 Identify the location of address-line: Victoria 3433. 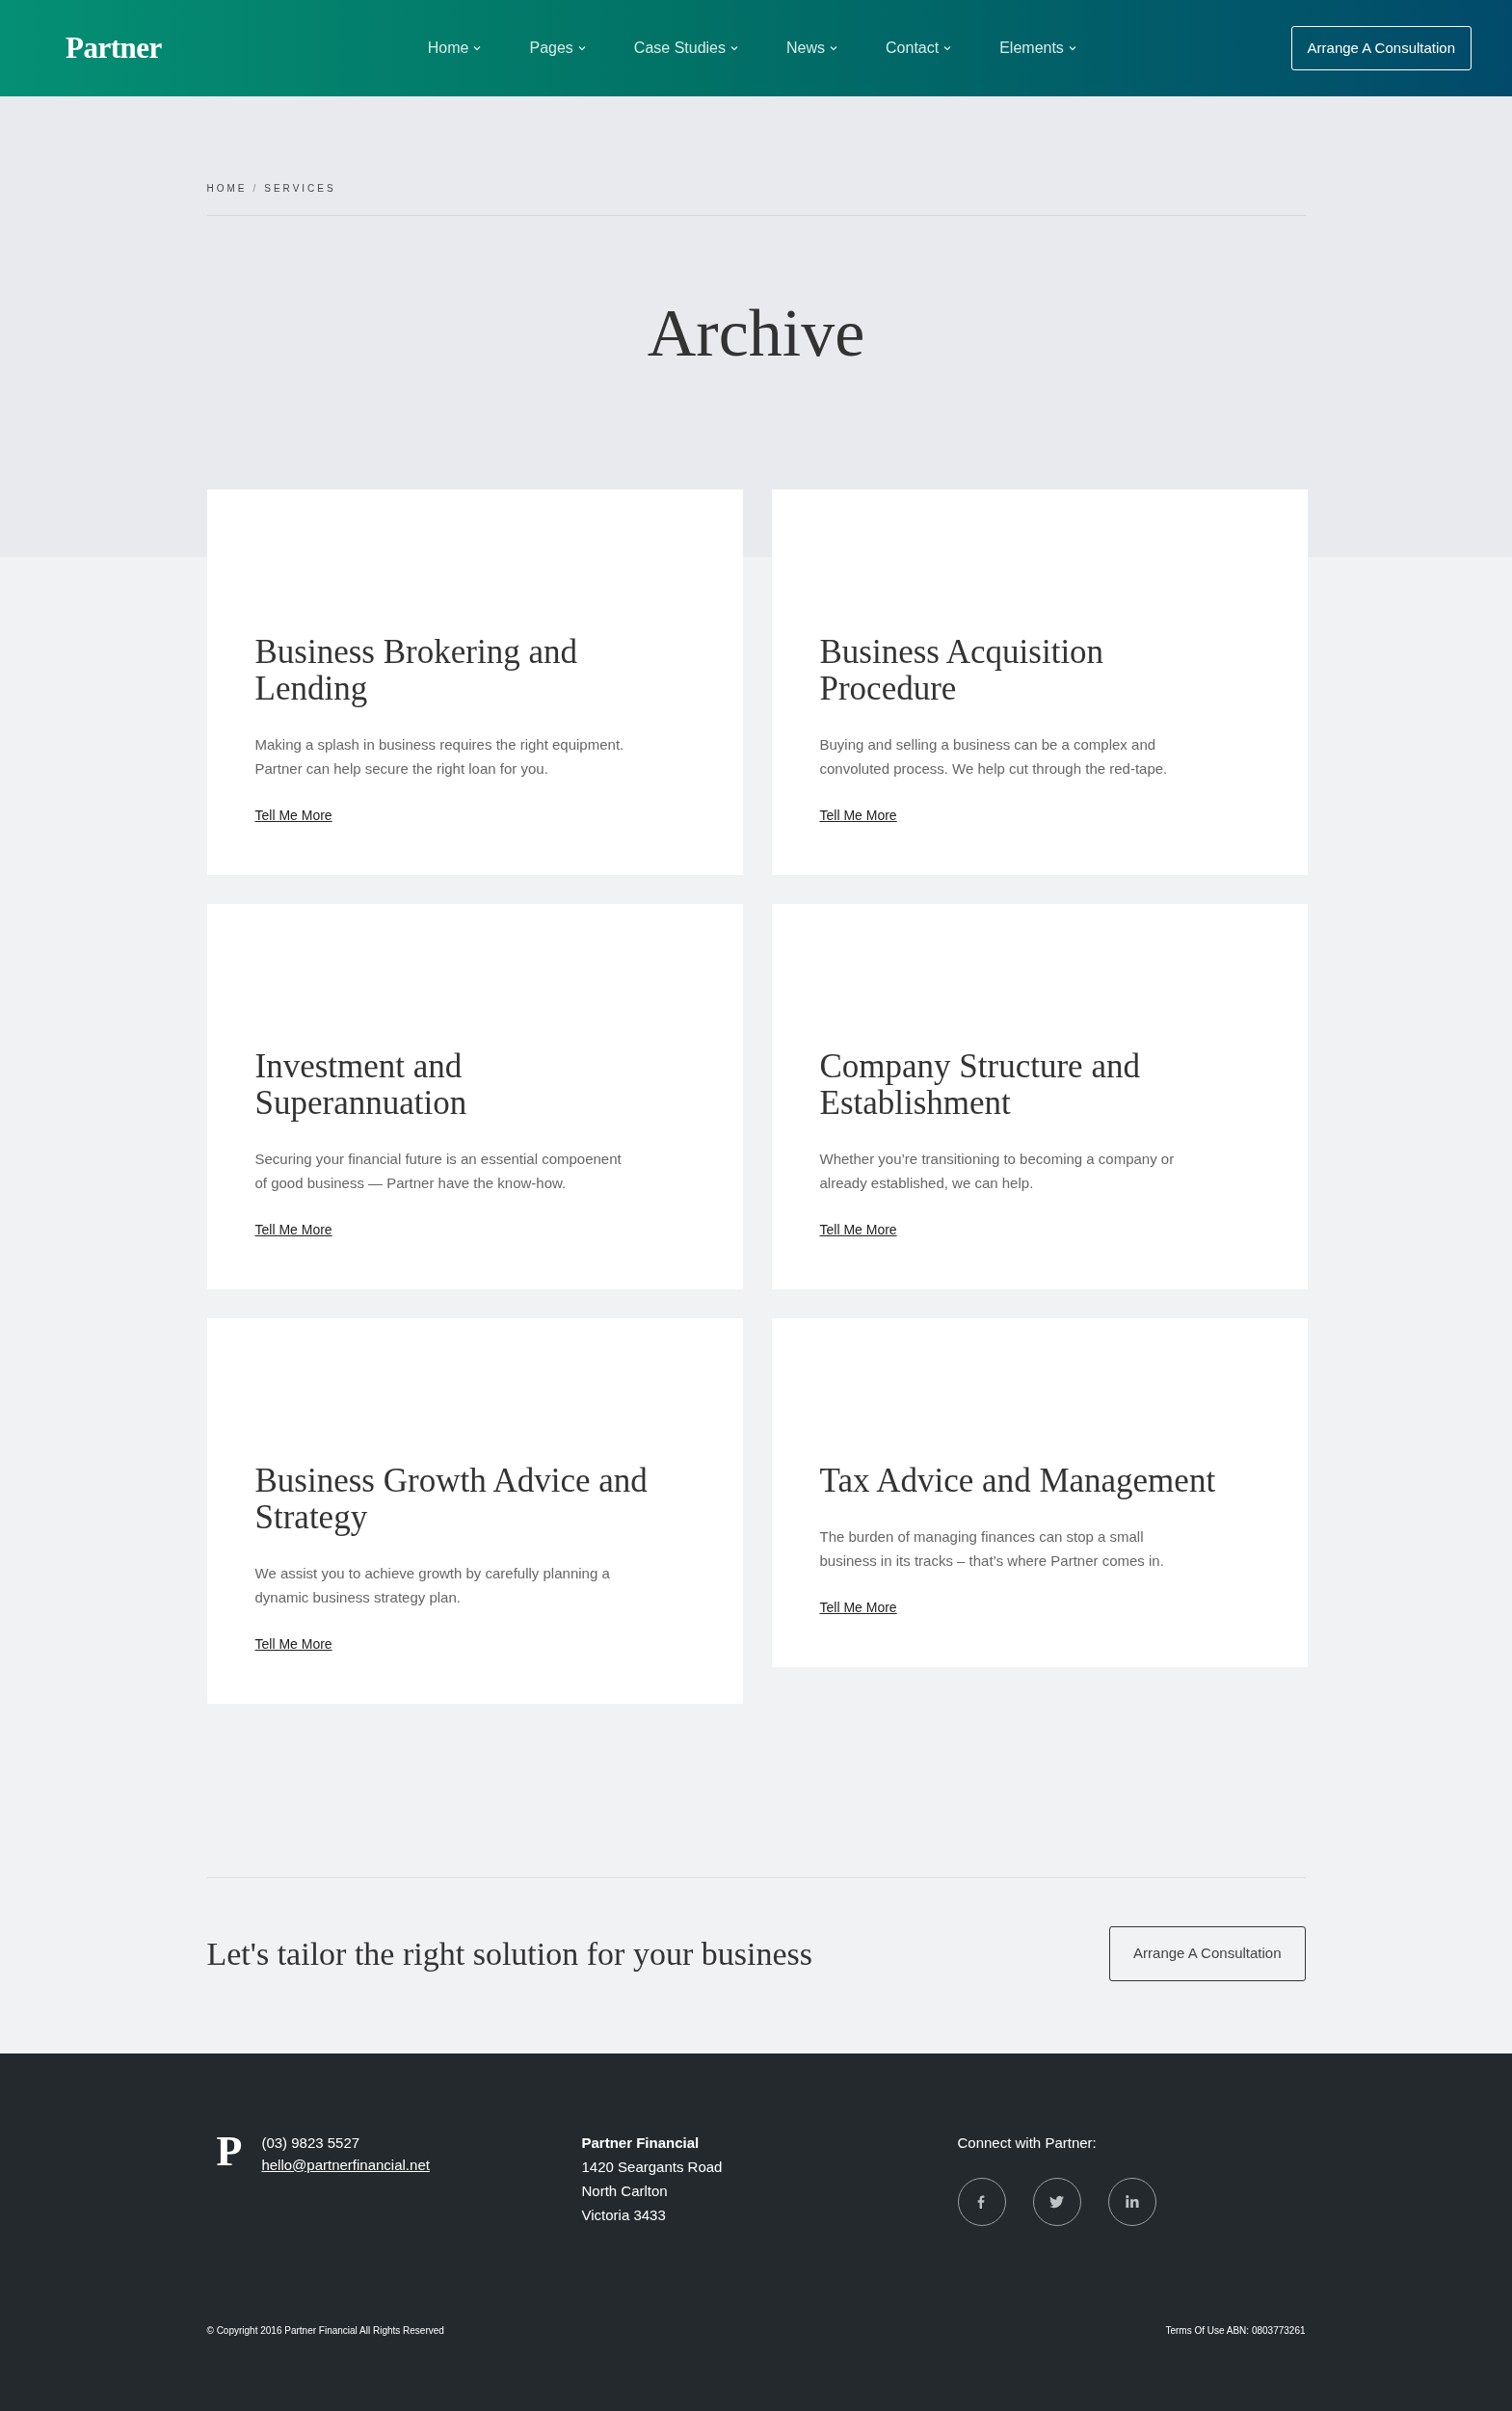
(624, 2215).